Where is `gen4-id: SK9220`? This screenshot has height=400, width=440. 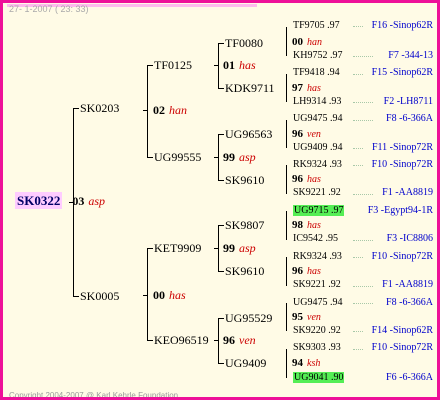
gen4-id: SK9220 is located at coordinates (309, 330).